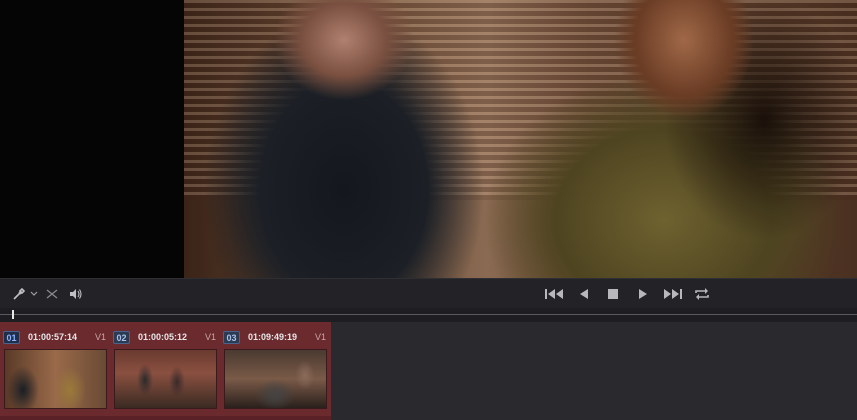 Image resolution: width=857 pixels, height=420 pixels. Describe the element at coordinates (428, 293) in the screenshot. I see `transport-bar` at that location.